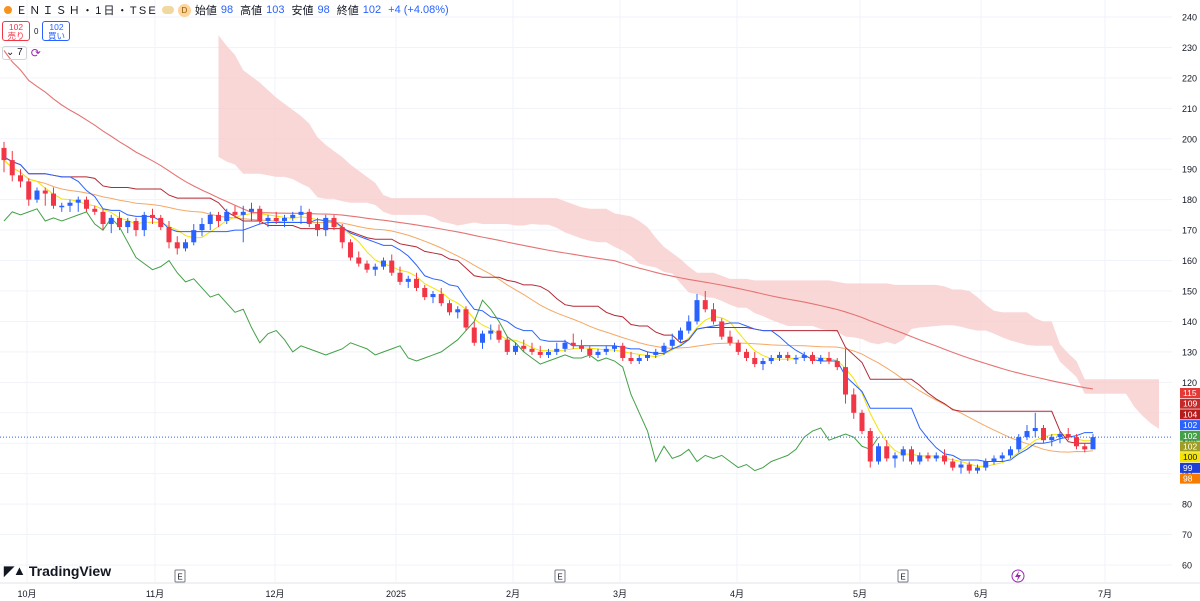 This screenshot has width=1200, height=601. I want to click on time-axis: 10月 11月 12月 2025 2月 3月 4月 5月 6月 7月, so click(564, 594).